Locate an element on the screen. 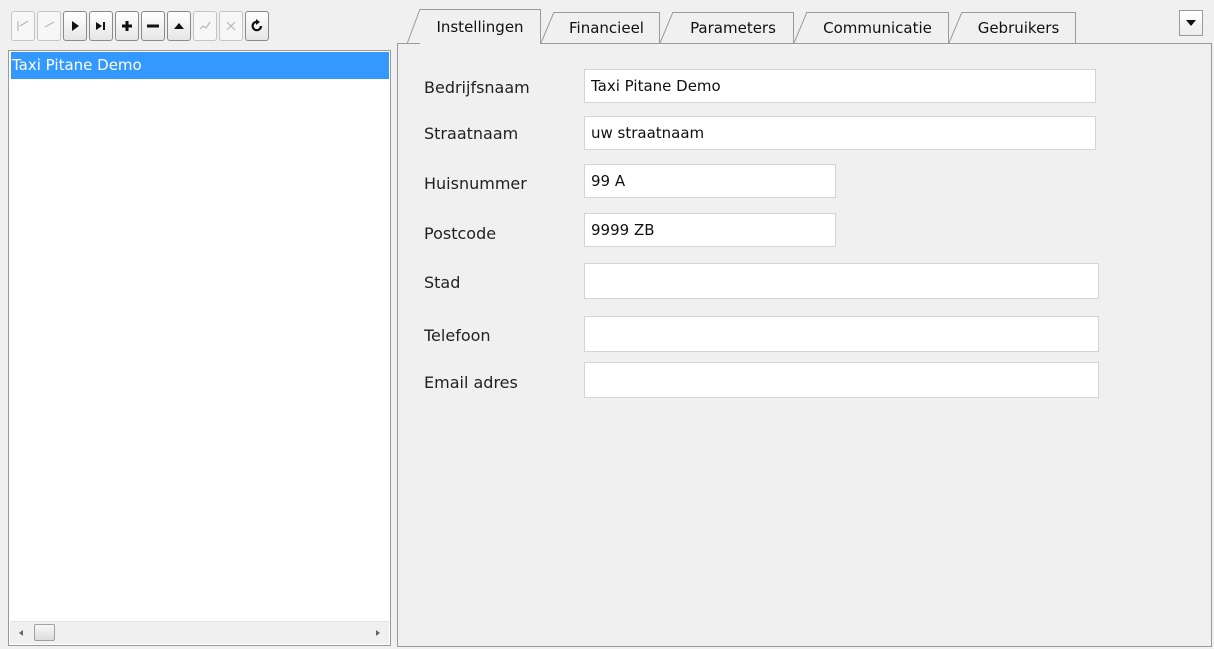 This screenshot has width=1214, height=649. huisnummer-field is located at coordinates (710, 181).